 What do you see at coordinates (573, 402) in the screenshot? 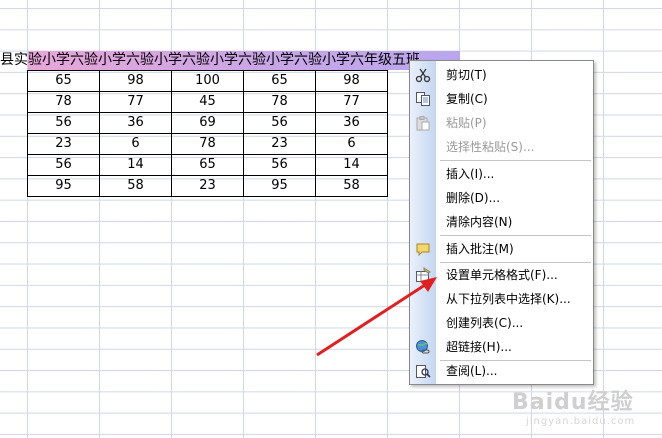
I see `watermark-text: Baidu经验` at bounding box center [573, 402].